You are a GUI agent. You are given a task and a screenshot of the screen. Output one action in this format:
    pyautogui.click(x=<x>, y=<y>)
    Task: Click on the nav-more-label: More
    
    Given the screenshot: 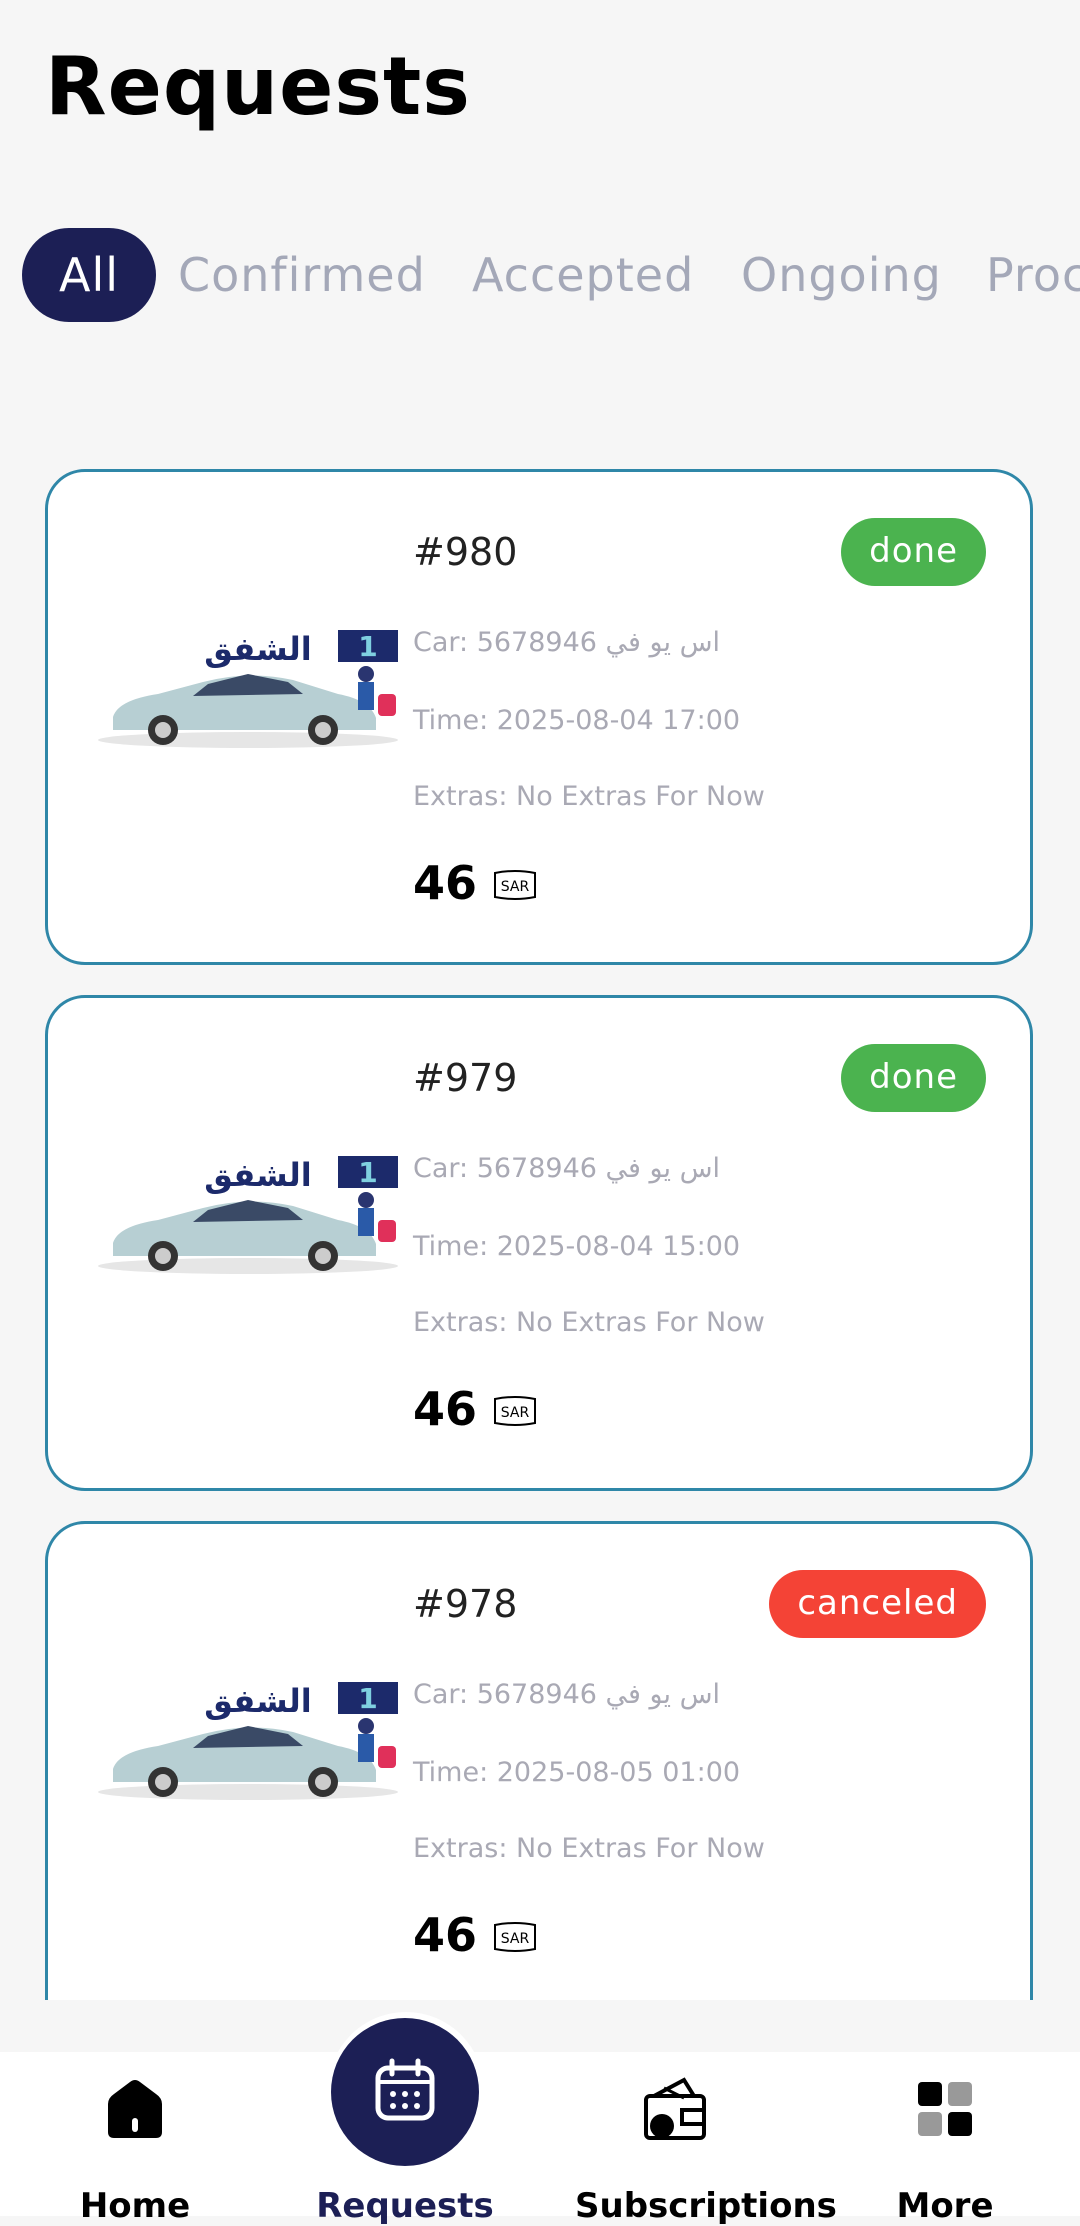 What is the action you would take?
    pyautogui.click(x=945, y=2206)
    